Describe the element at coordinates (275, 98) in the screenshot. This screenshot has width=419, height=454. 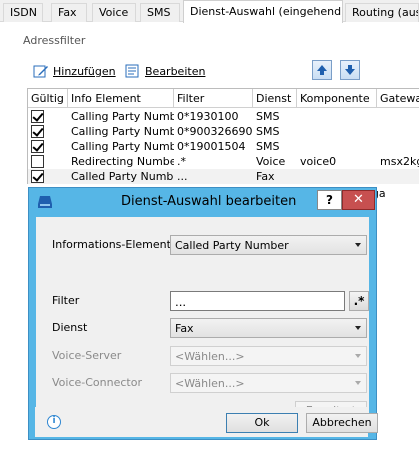
I see `column-header-service: Dienst` at that location.